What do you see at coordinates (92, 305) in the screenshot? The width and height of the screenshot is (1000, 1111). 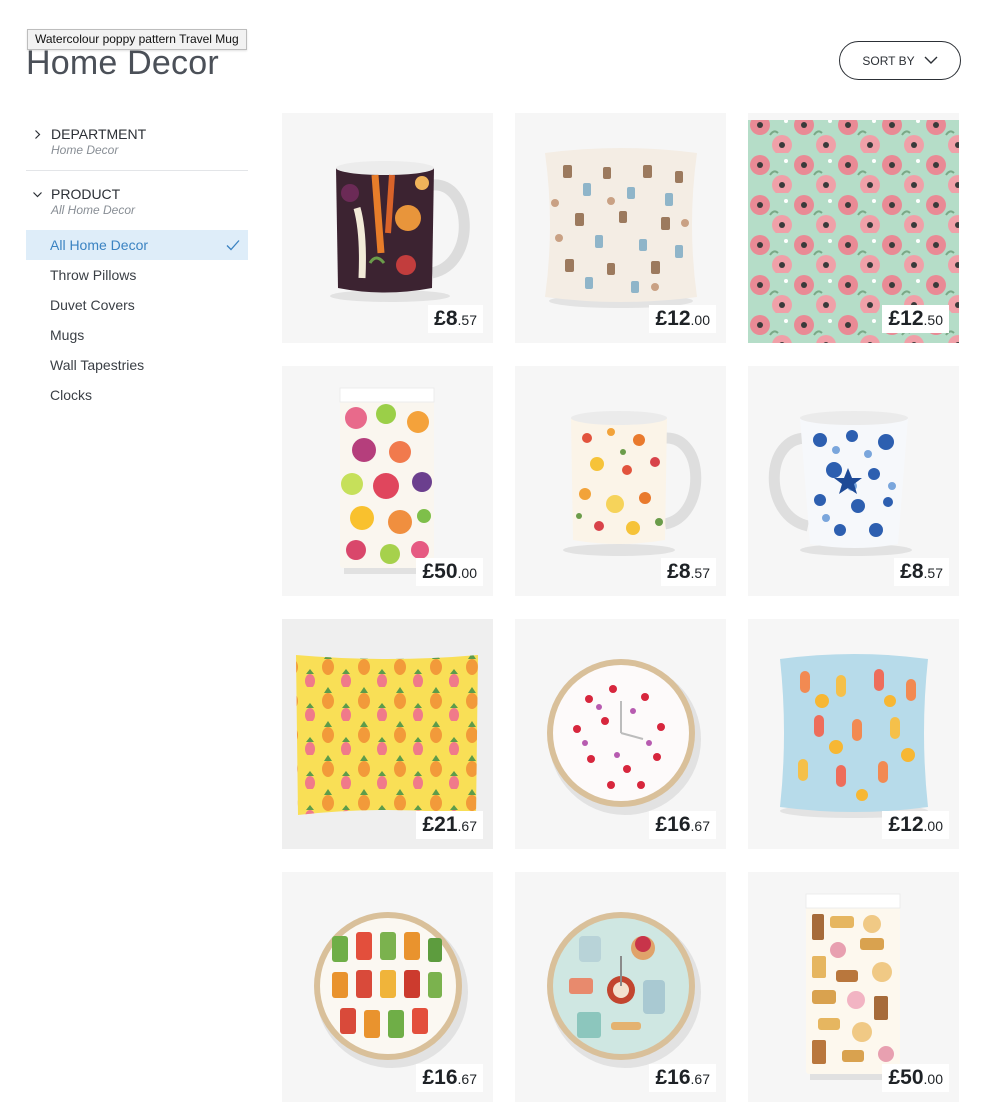 I see `filter-item-label: Duvet Covers` at bounding box center [92, 305].